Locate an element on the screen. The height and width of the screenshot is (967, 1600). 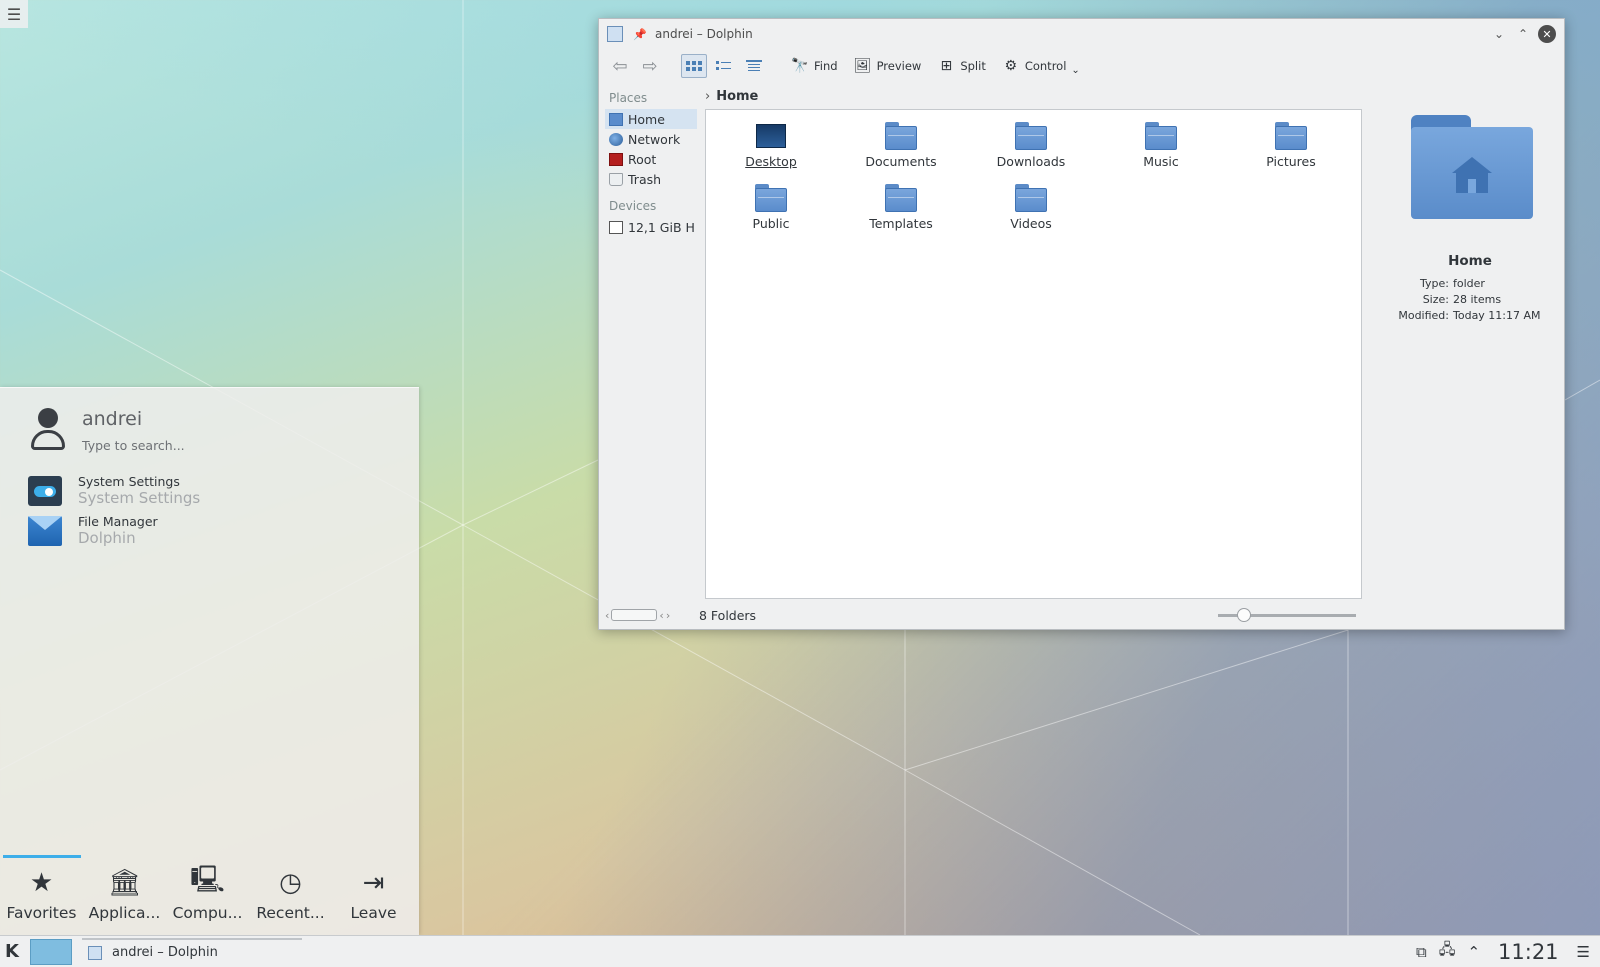
file-item-documents: Documents is located at coordinates (901, 150).